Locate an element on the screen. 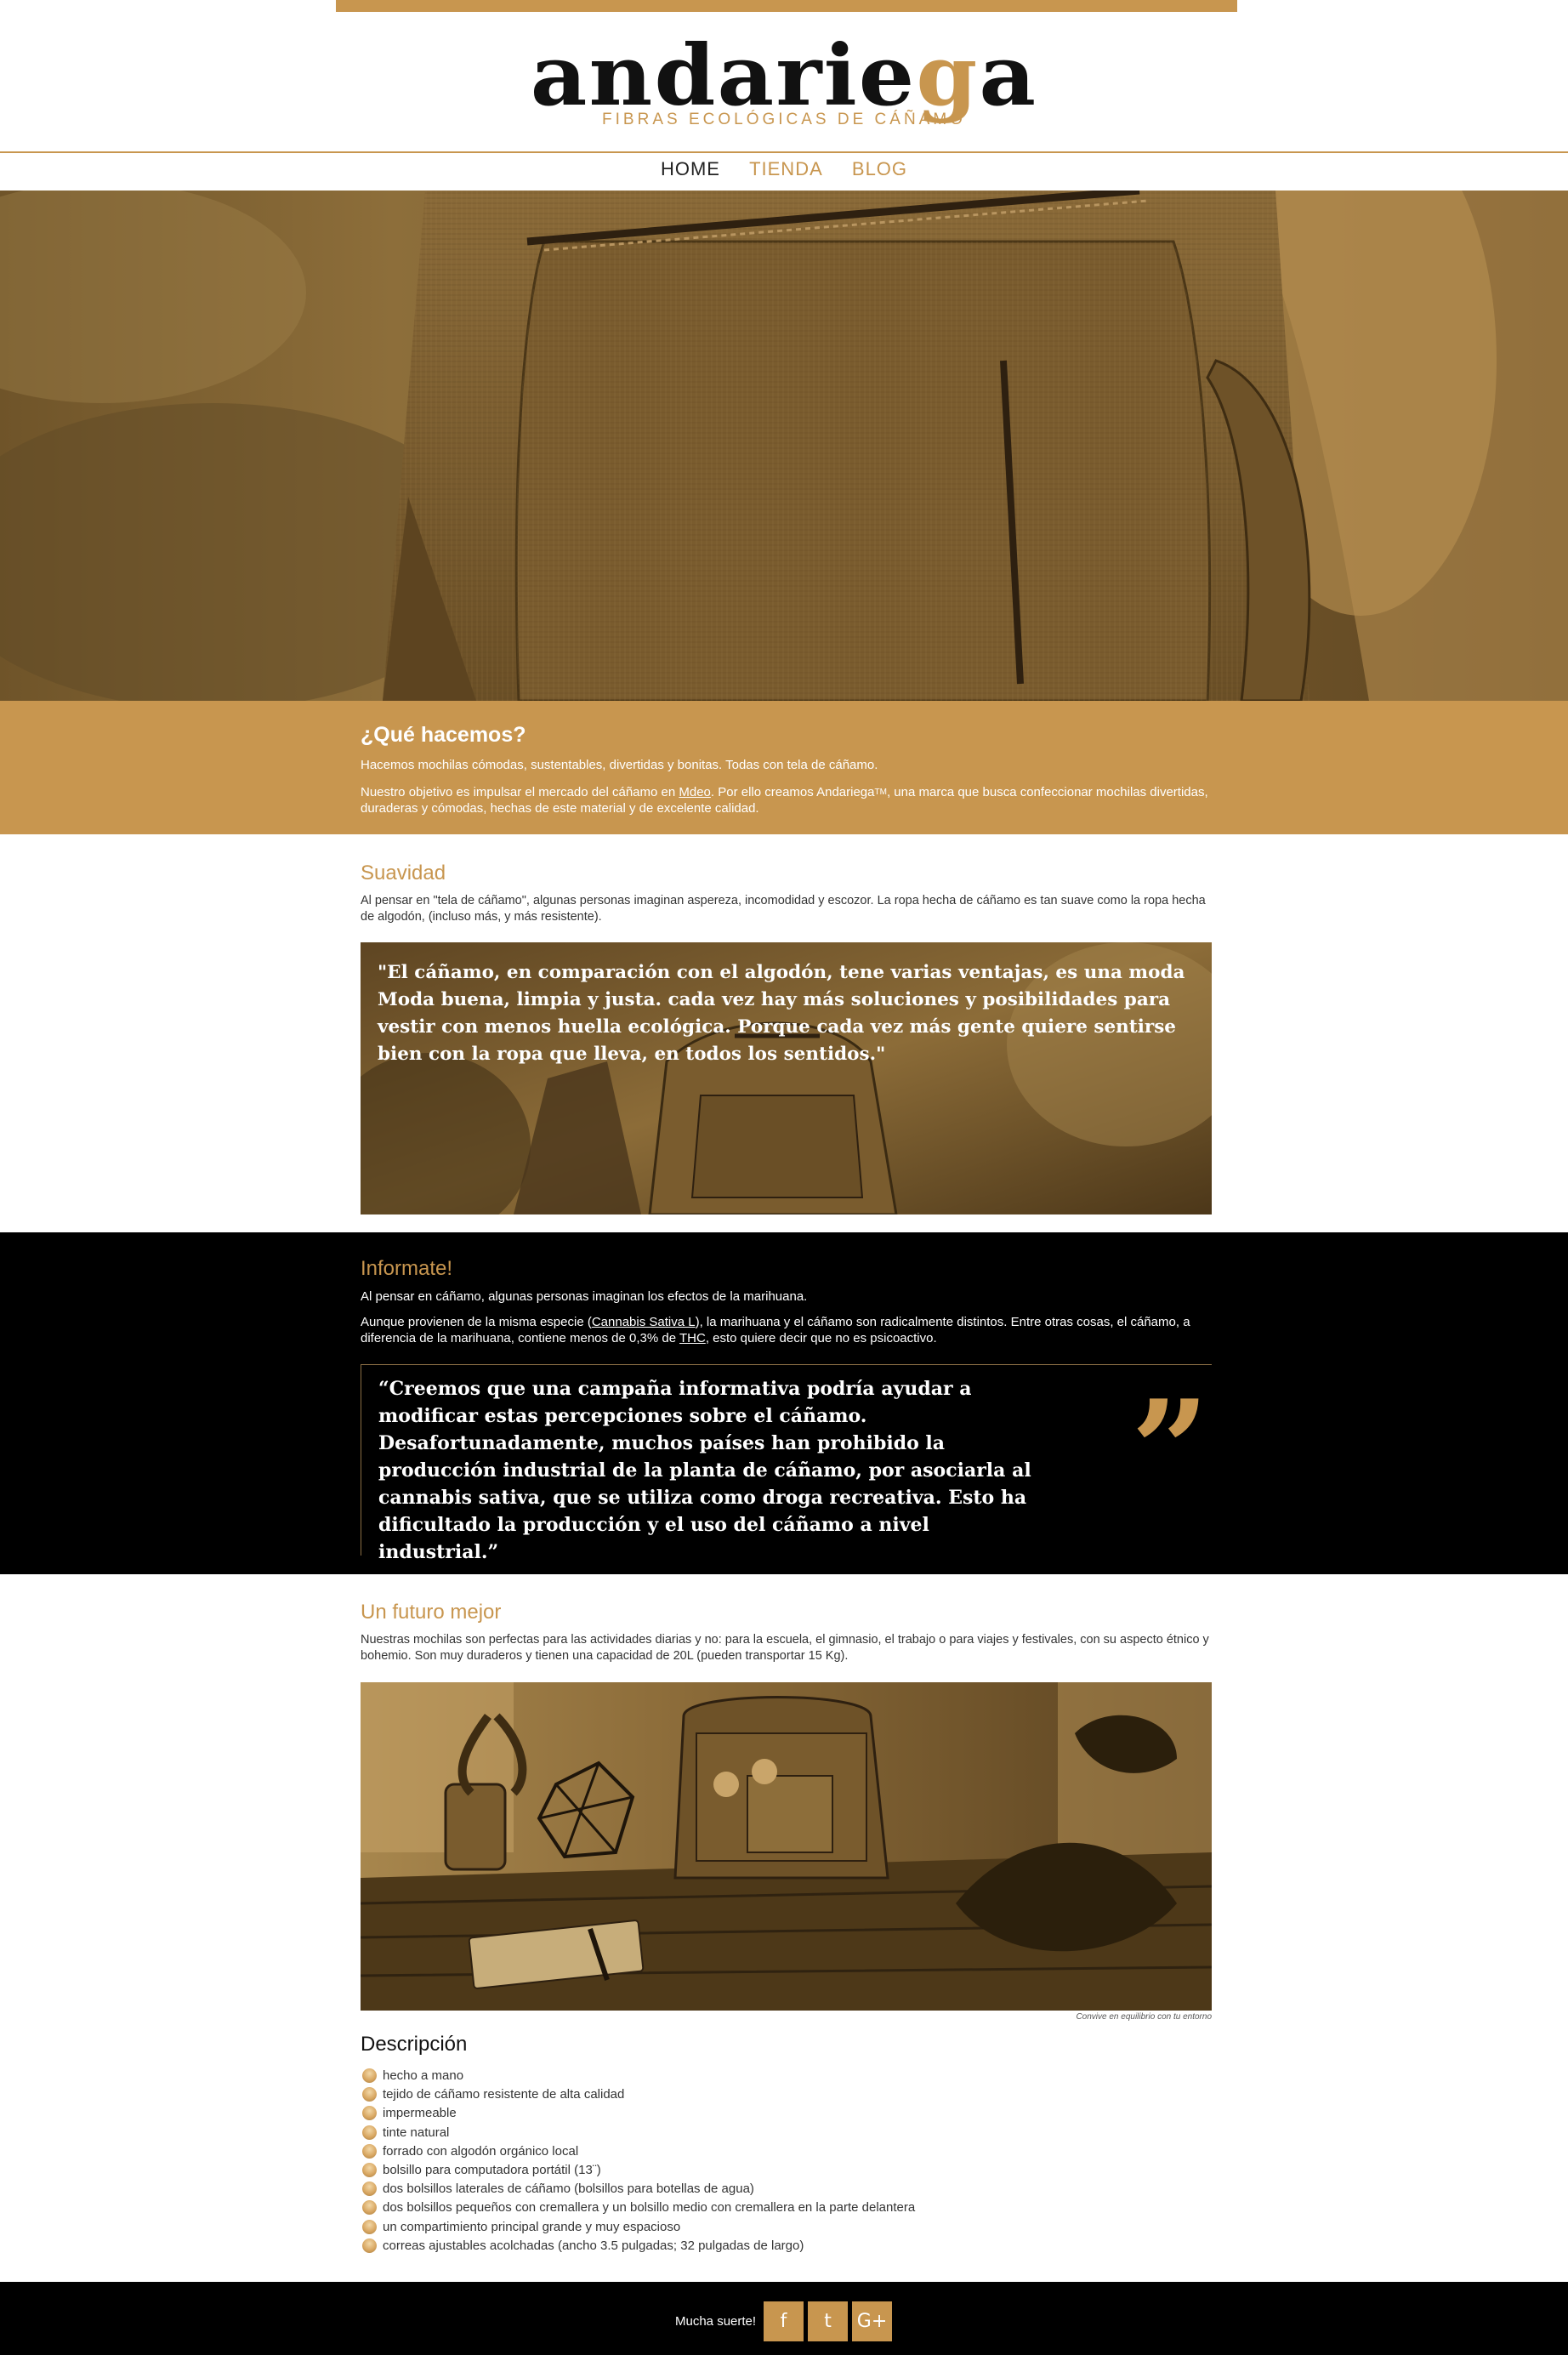  logo-wordmark: andariega is located at coordinates (784, 76).